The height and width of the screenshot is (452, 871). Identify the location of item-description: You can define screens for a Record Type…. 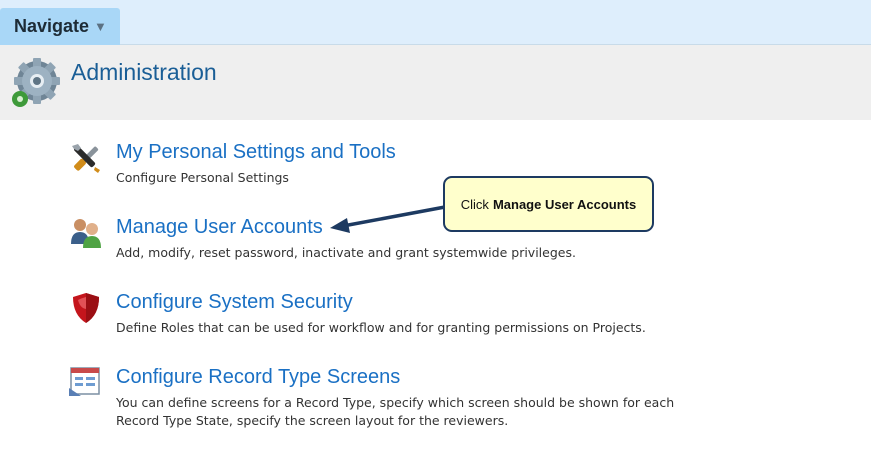
(395, 411).